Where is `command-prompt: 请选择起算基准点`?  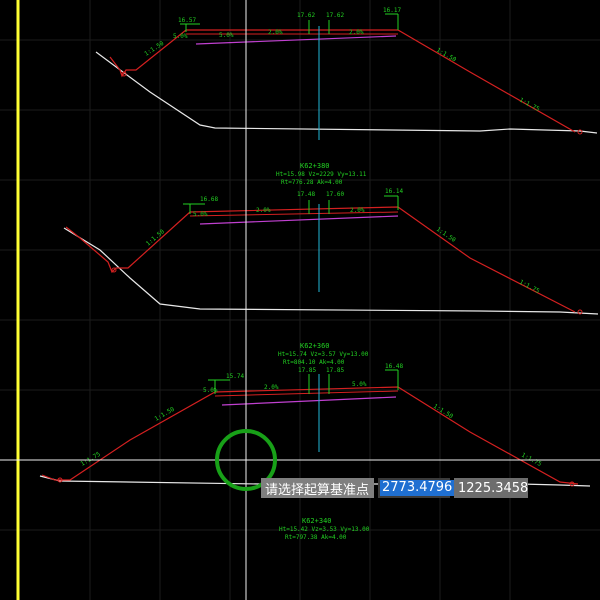
command-prompt: 请选择起算基准点 is located at coordinates (317, 488).